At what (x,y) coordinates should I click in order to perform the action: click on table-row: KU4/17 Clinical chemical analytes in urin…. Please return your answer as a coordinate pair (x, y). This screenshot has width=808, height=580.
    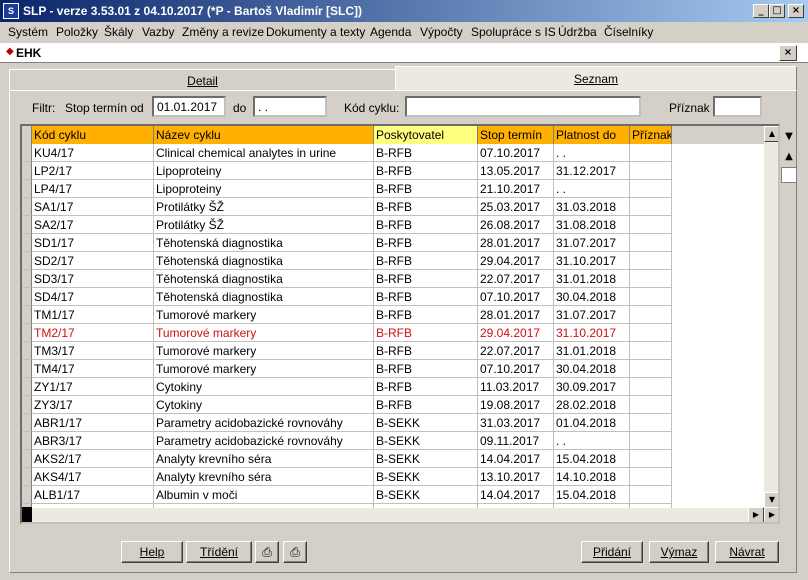
    Looking at the image, I should click on (393, 153).